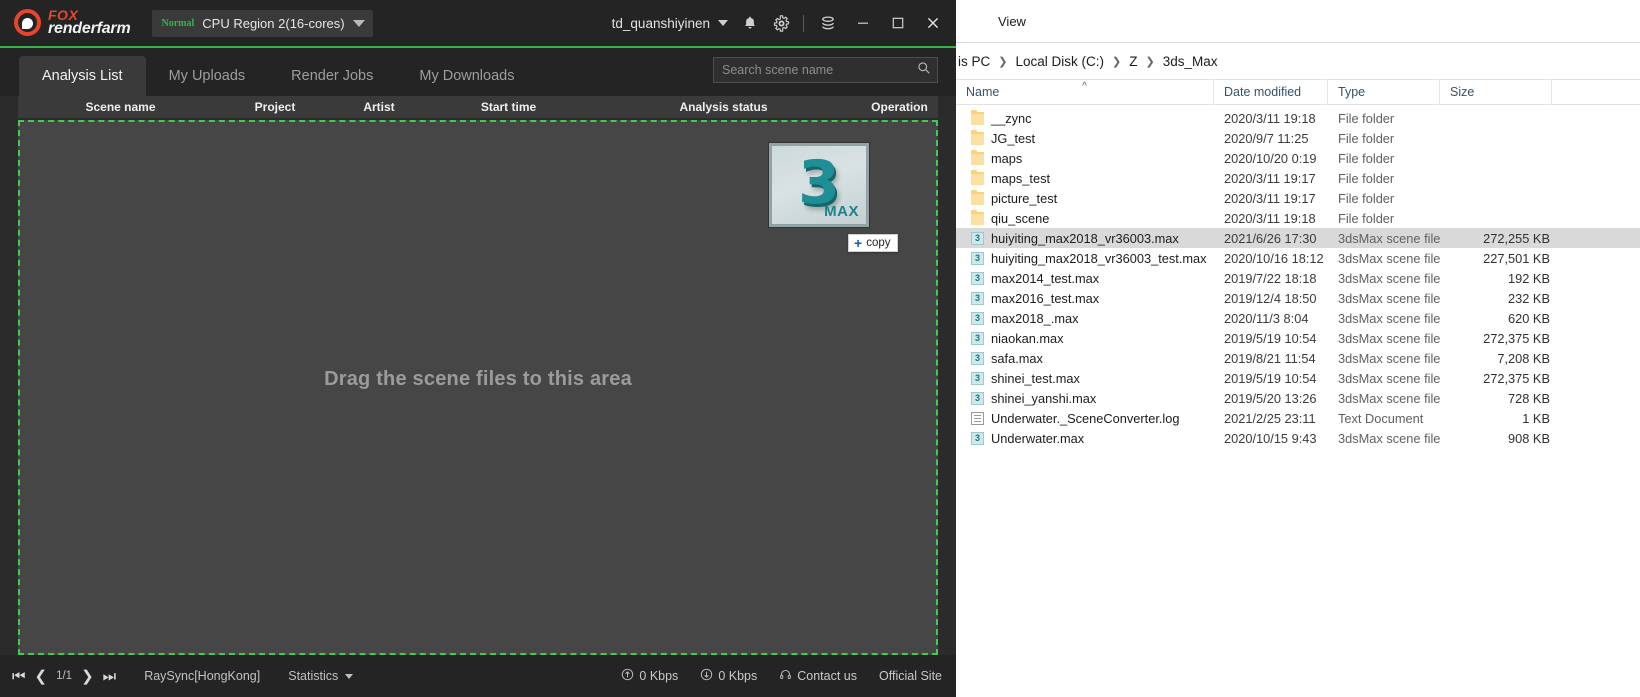 This screenshot has width=1640, height=697. I want to click on first-page-button: ⏮, so click(19, 676).